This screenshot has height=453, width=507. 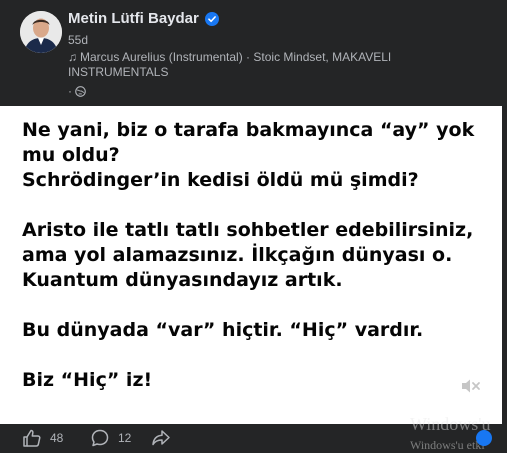 I want to click on author-row: Metin Lütfi Baydar, so click(x=143, y=18).